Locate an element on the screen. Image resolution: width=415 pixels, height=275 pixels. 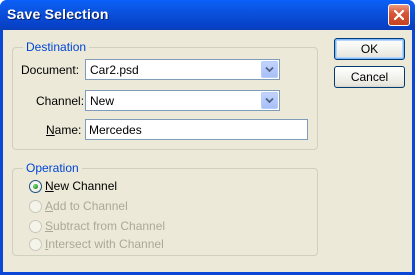
radio-add-to-channel: Add to Channel is located at coordinates (78, 206).